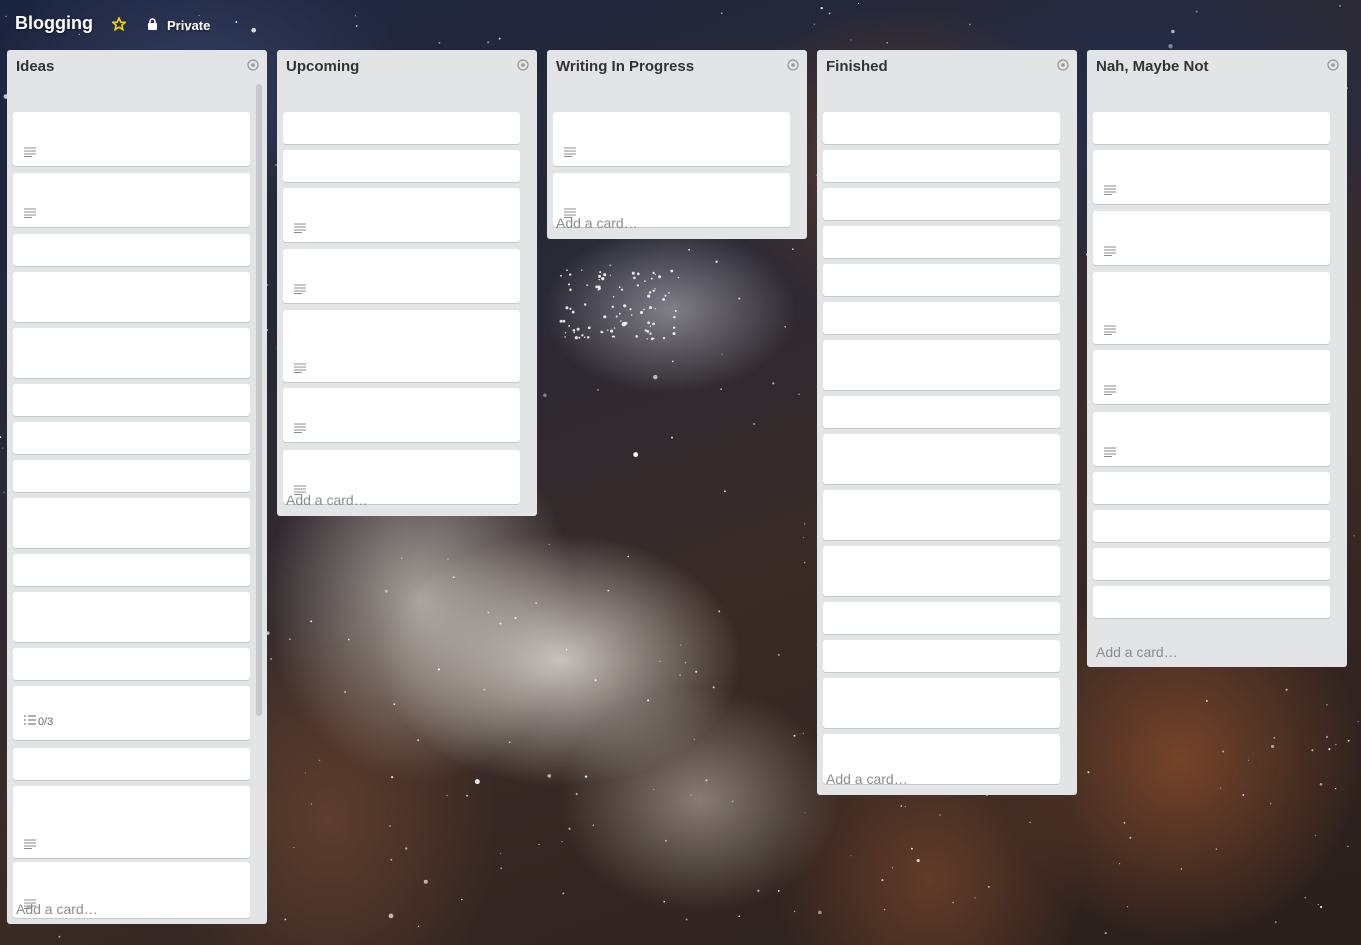  Describe the element at coordinates (131, 713) in the screenshot. I see `card: 0/3` at that location.